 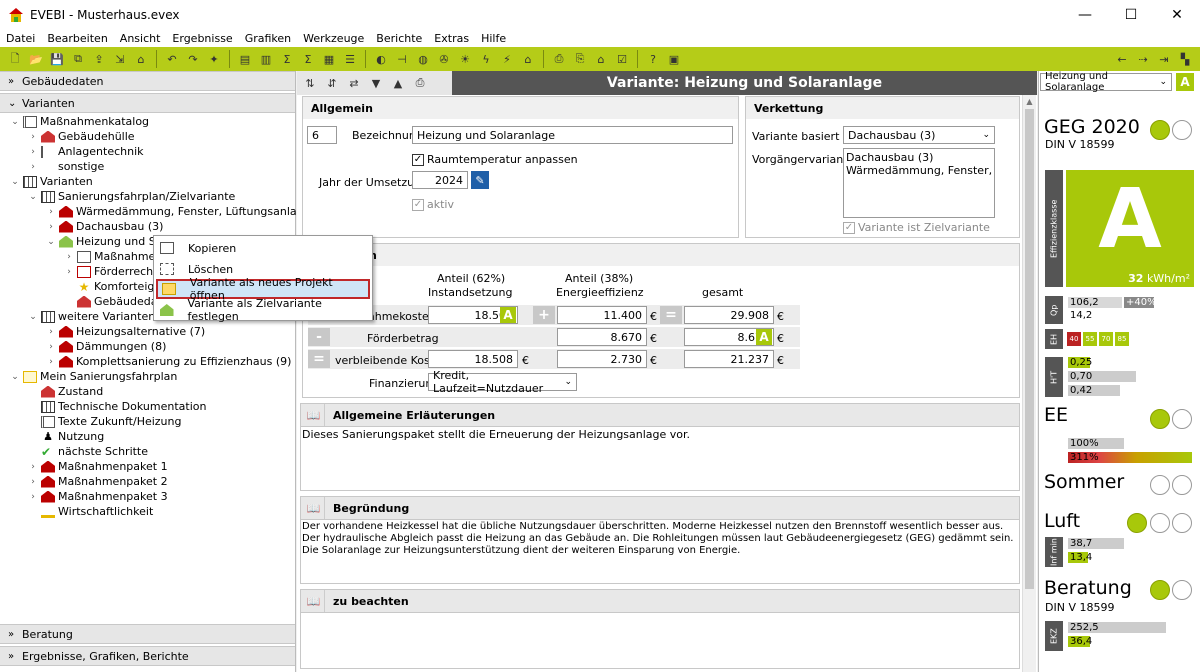 What do you see at coordinates (172, 59) in the screenshot?
I see `undo-icon: ↶` at bounding box center [172, 59].